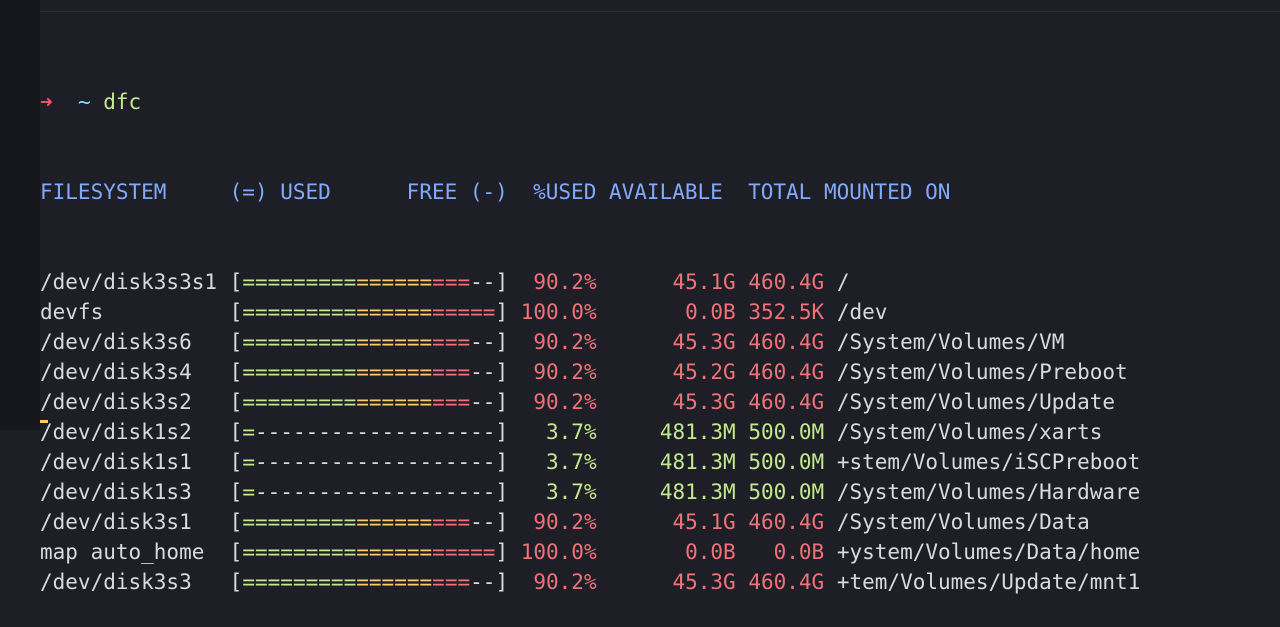  Describe the element at coordinates (988, 492) in the screenshot. I see `mount-point: /System/Volumes/Hardware` at that location.